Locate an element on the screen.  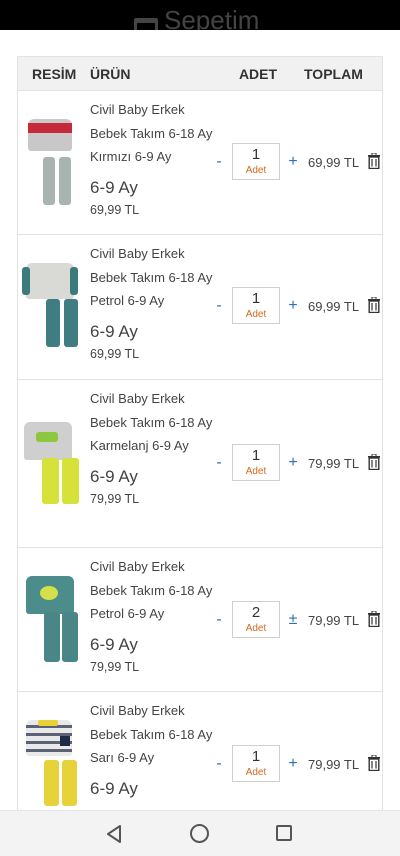
page-title: Sepetim is located at coordinates (197, 17).